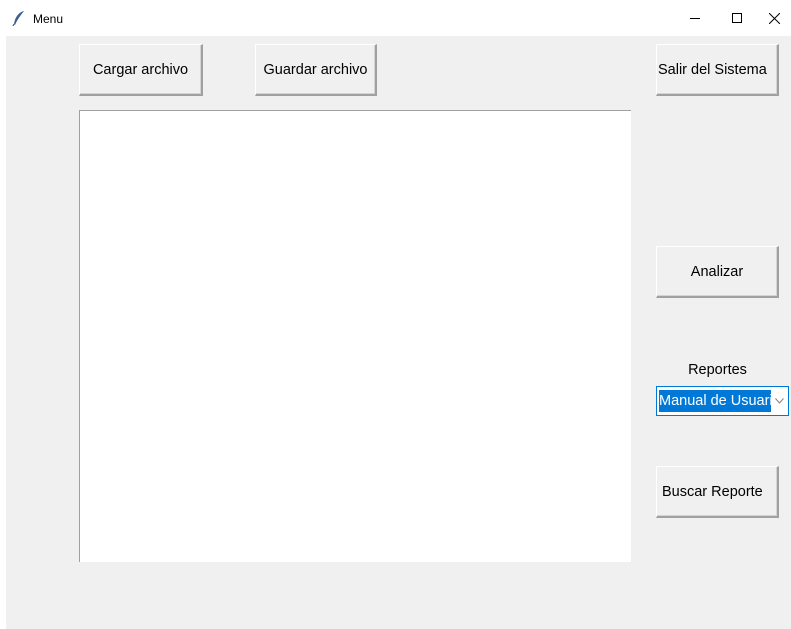 Image resolution: width=791 pixels, height=629 pixels. I want to click on load-file-button: Cargar archivo, so click(141, 70).